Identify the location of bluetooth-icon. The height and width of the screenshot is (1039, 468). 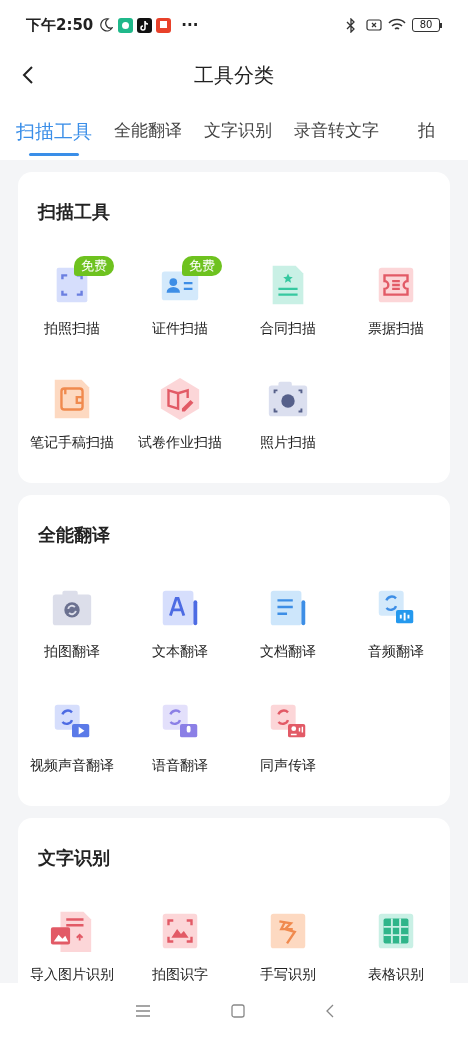
(351, 25).